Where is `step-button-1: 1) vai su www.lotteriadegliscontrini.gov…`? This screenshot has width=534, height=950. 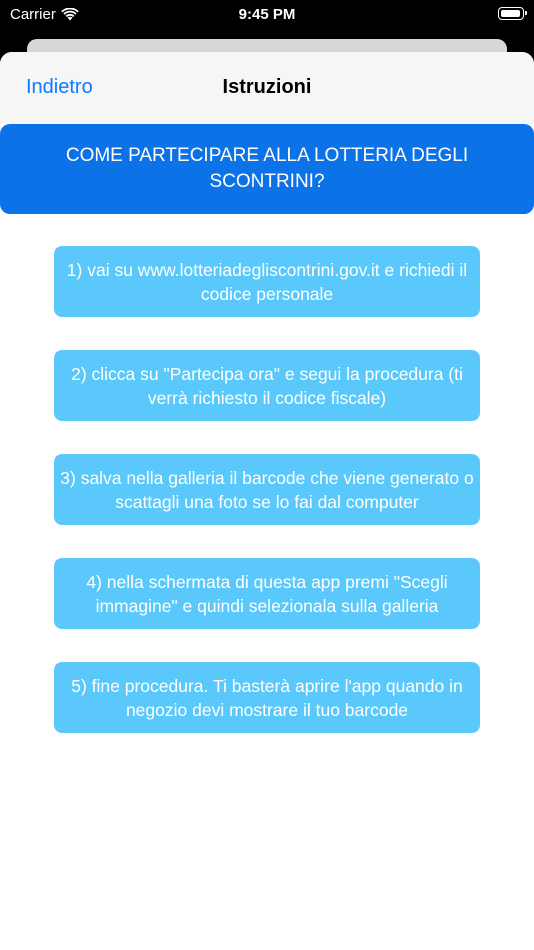 step-button-1: 1) vai su www.lotteriadegliscontrini.gov… is located at coordinates (267, 281).